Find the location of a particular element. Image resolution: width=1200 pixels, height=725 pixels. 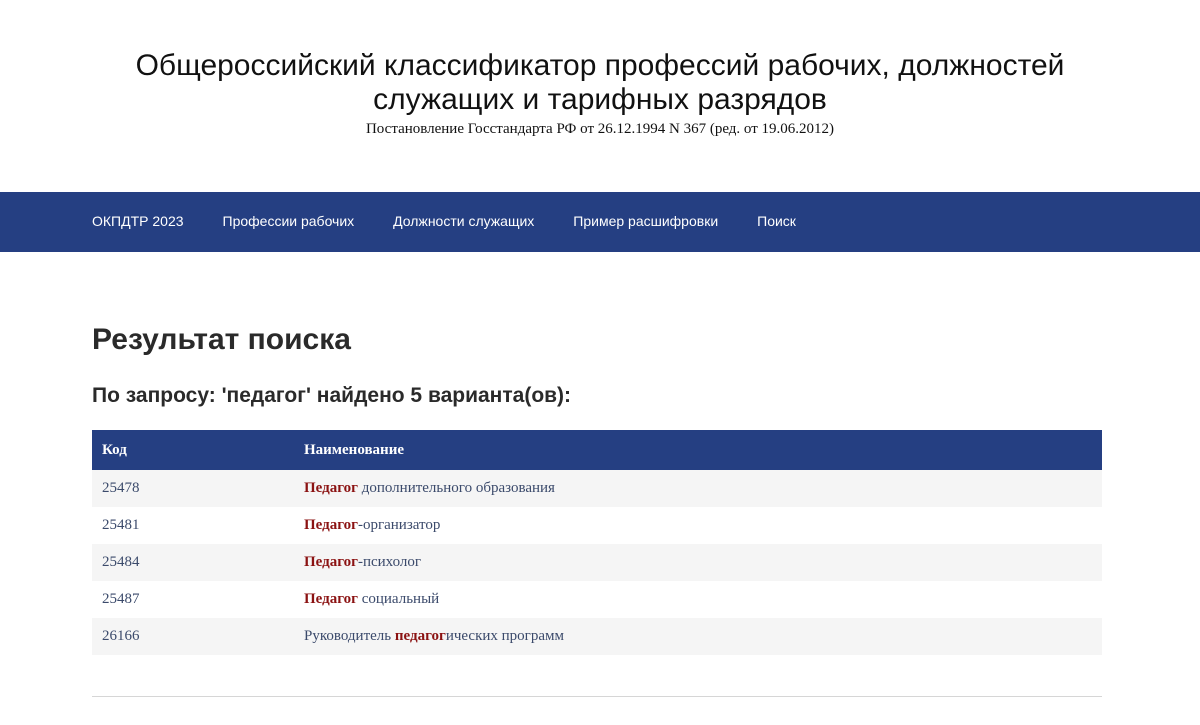

row-name-link: Педагог социальный is located at coordinates (371, 599).